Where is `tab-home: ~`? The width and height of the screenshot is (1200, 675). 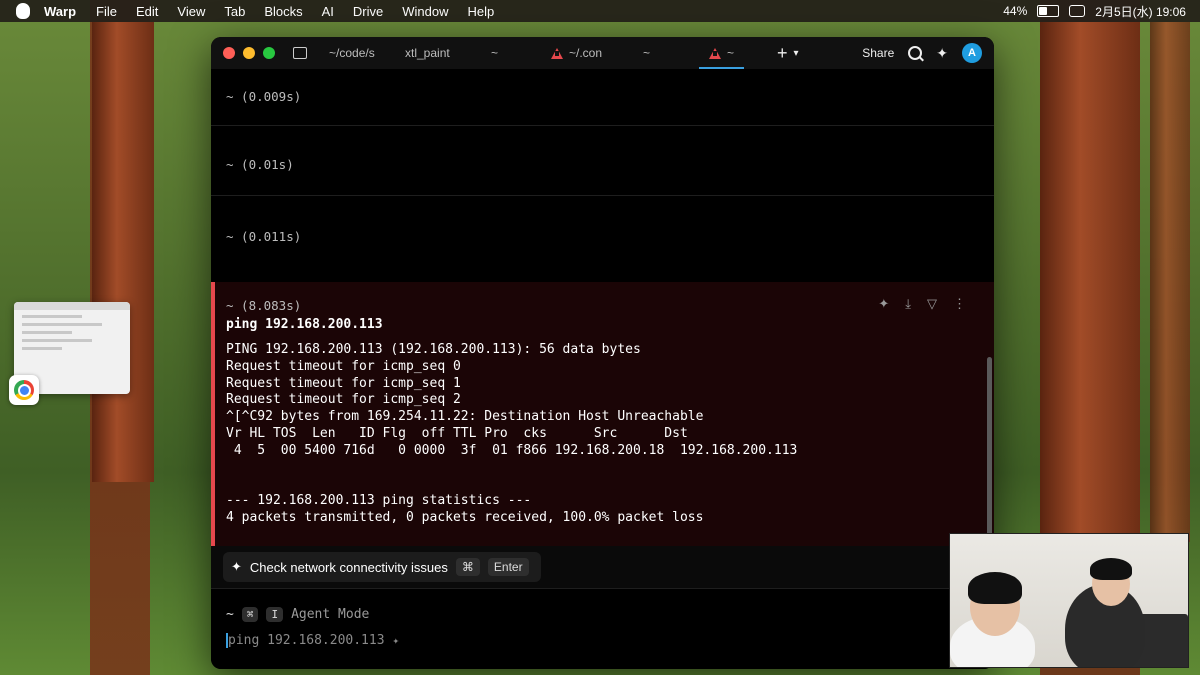 tab-home: ~ is located at coordinates (494, 53).